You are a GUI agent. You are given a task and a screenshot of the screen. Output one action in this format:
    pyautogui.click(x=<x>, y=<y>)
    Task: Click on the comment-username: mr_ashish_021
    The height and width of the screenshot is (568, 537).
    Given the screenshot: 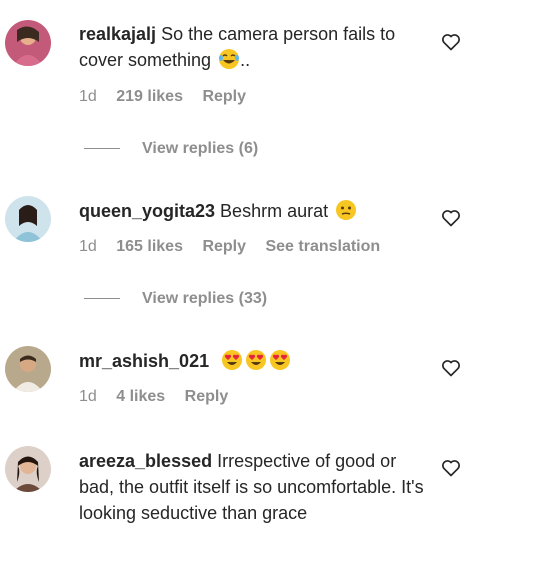 What is the action you would take?
    pyautogui.click(x=144, y=361)
    